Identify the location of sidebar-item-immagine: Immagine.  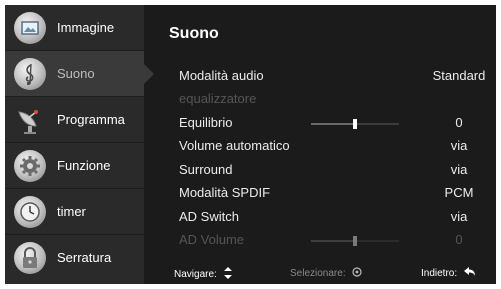
(74, 28).